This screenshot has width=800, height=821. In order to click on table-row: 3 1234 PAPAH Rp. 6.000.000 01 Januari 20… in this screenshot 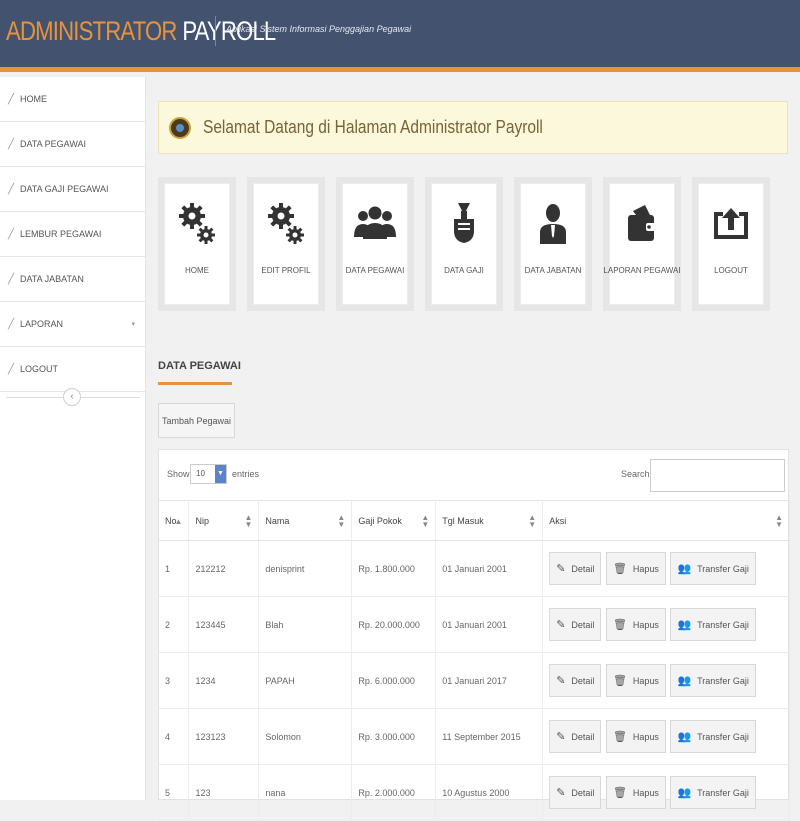, I will do `click(474, 680)`.